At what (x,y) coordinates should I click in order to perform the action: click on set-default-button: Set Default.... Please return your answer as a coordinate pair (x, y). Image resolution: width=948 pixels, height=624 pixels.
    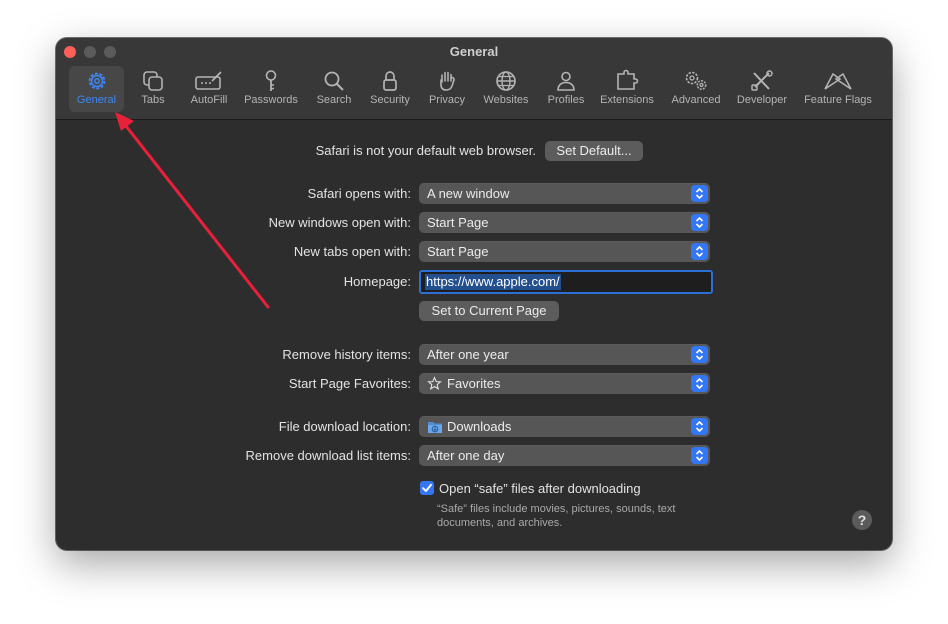
    Looking at the image, I should click on (594, 151).